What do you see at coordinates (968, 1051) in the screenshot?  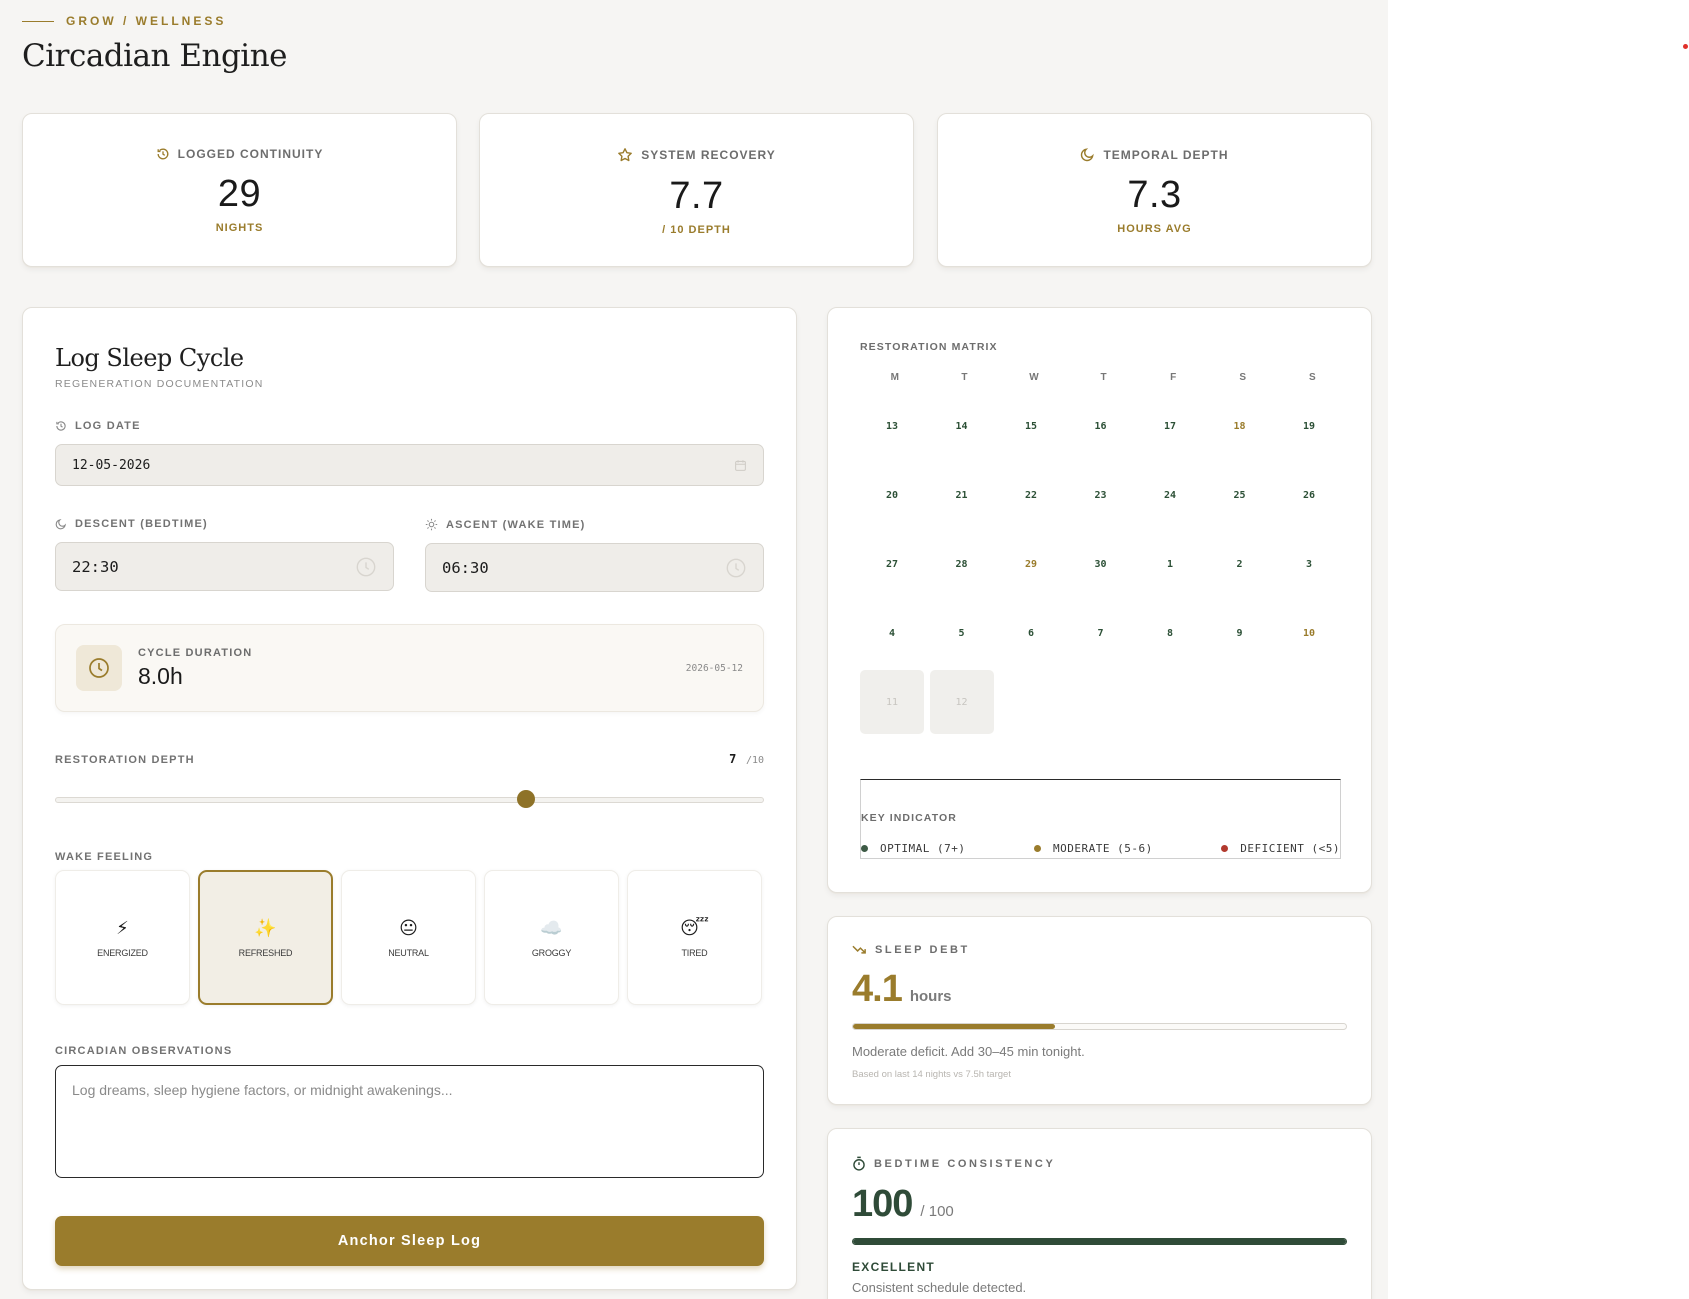 I see `sleep-debt-note: Moderate deficit. Add 30–45 min tonight.` at bounding box center [968, 1051].